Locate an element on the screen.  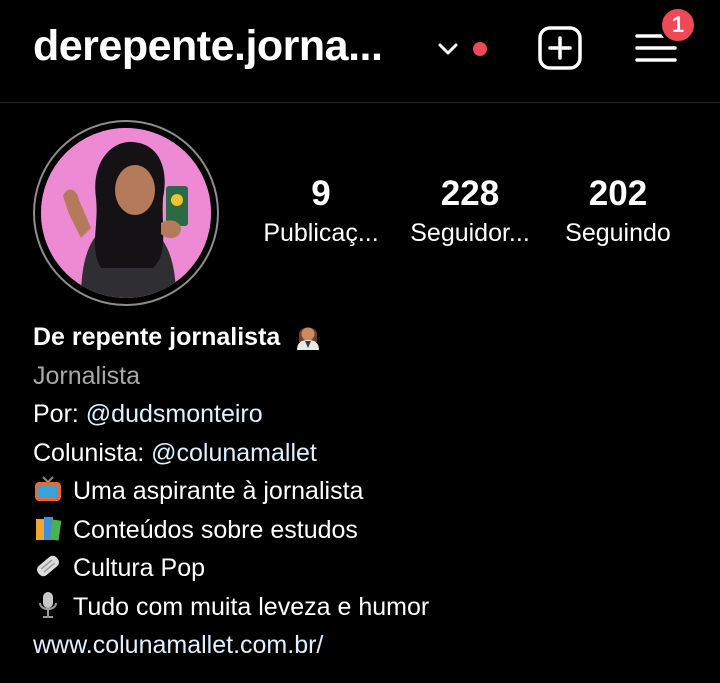
mention-colunamallet: @colunamallet is located at coordinates (234, 453).